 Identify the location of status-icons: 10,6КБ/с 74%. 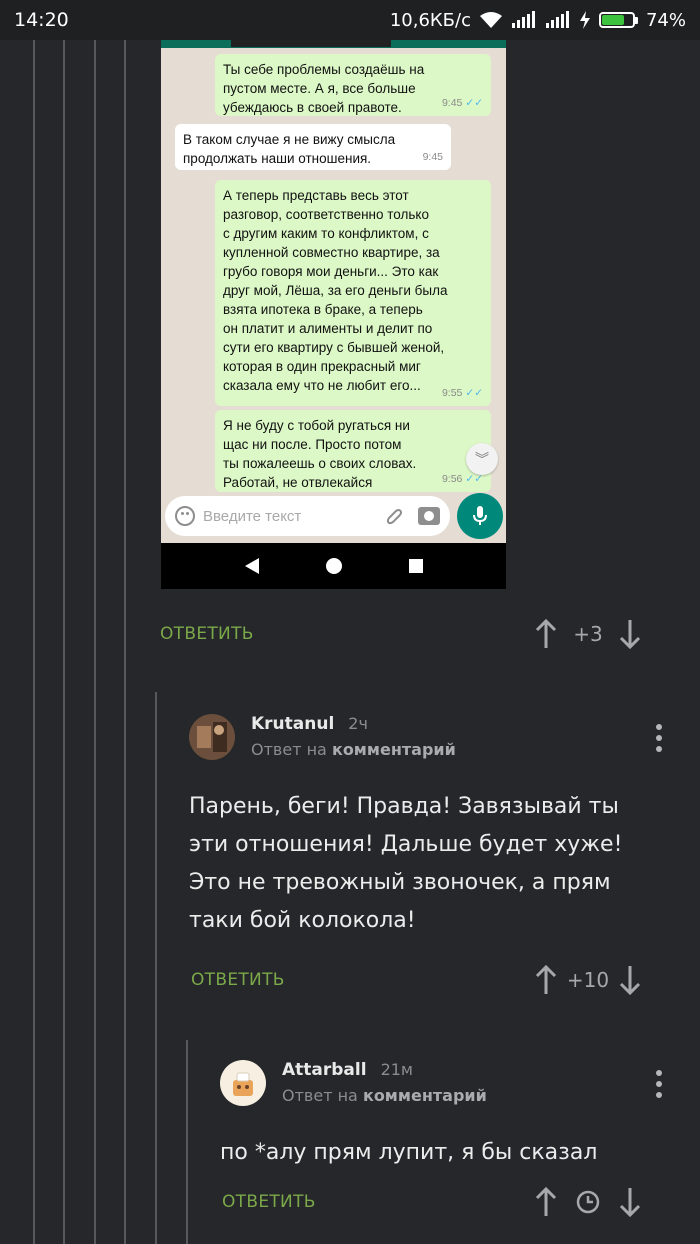
(538, 20).